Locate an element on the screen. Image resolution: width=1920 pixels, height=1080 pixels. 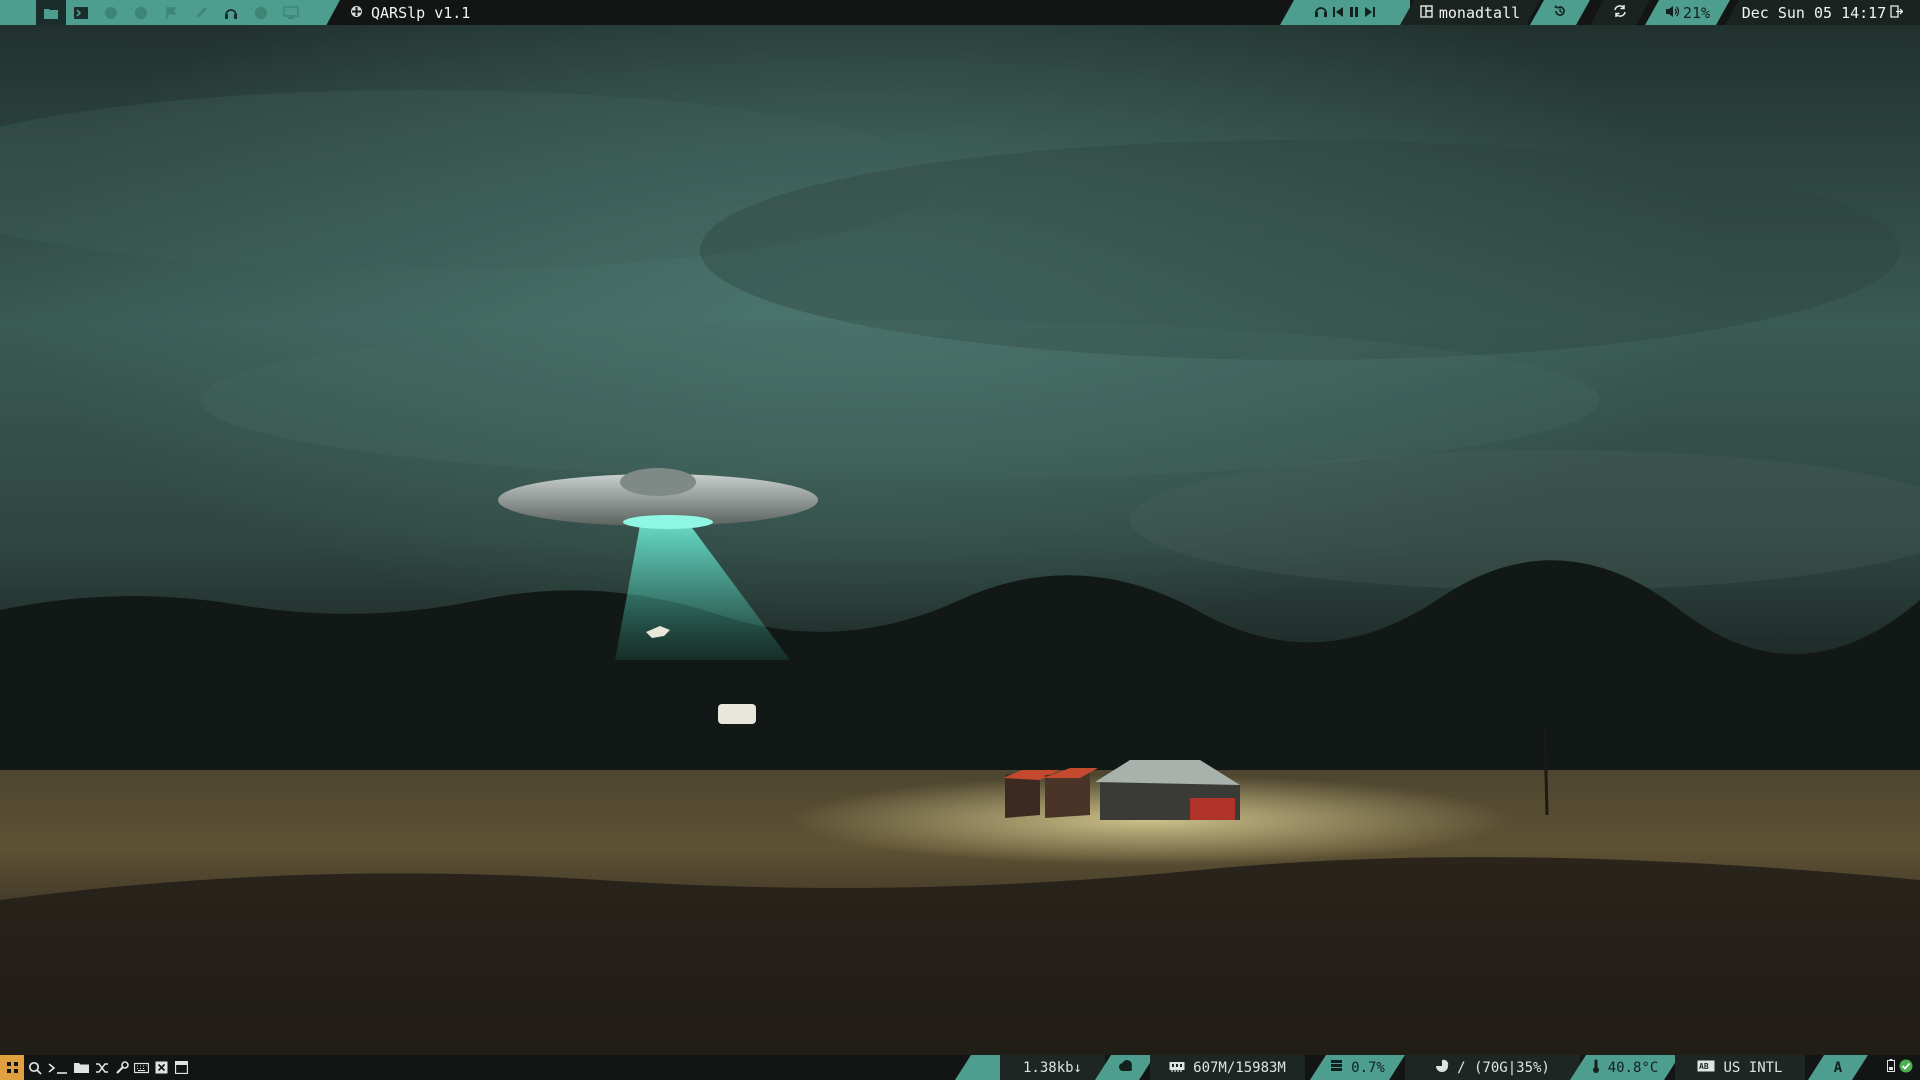
disk-text: / (70G|35%) is located at coordinates (1503, 1067).